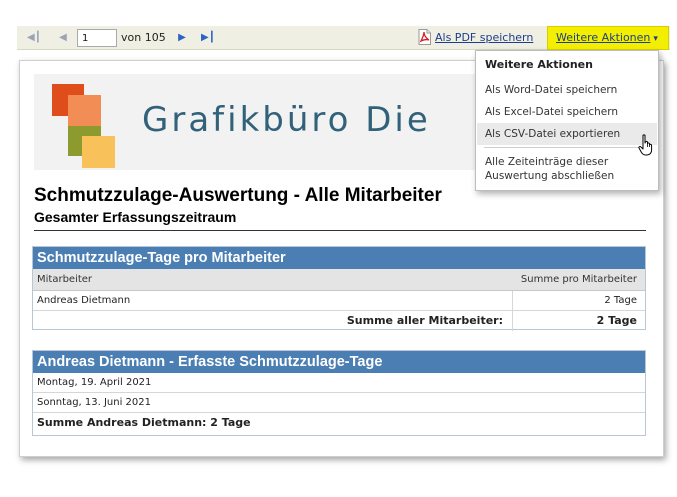 Image resolution: width=677 pixels, height=497 pixels. Describe the element at coordinates (645, 145) in the screenshot. I see `hand-pointer-icon` at that location.